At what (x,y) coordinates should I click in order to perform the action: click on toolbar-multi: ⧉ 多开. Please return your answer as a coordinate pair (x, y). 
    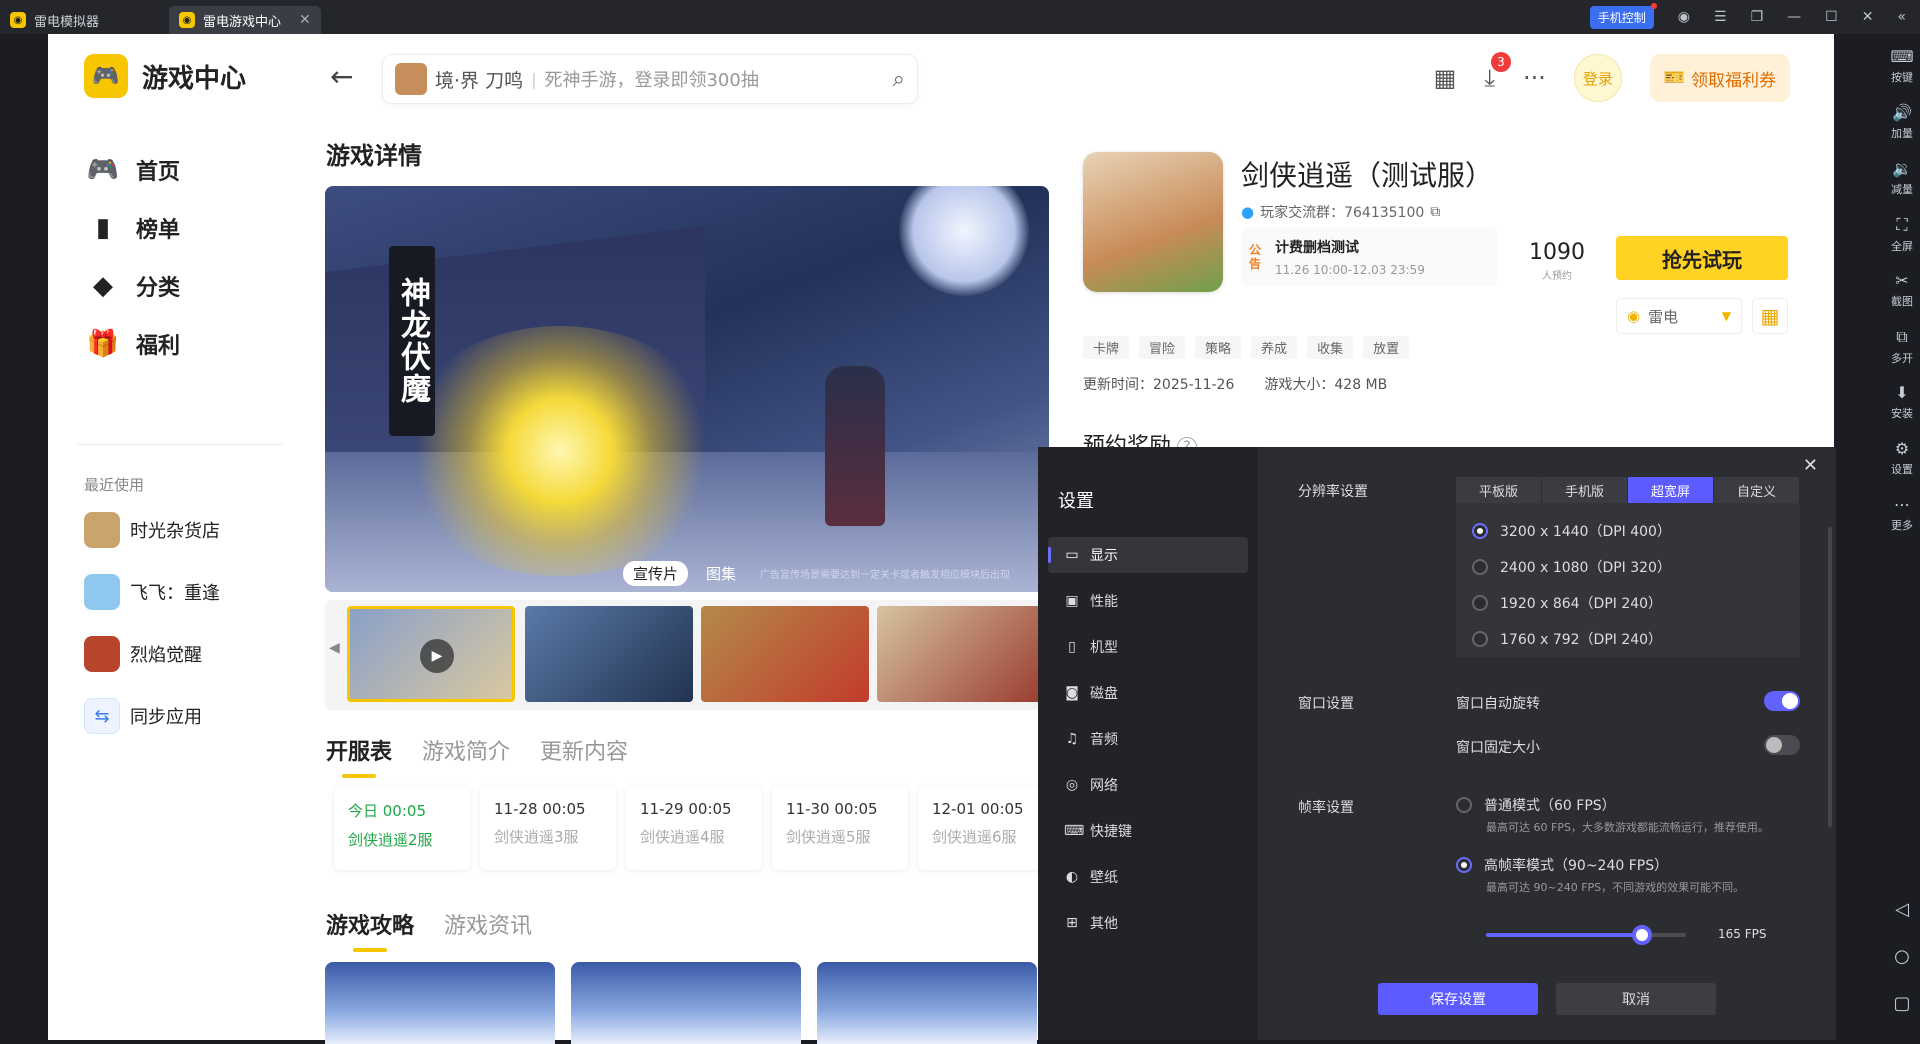
    Looking at the image, I should click on (1902, 346).